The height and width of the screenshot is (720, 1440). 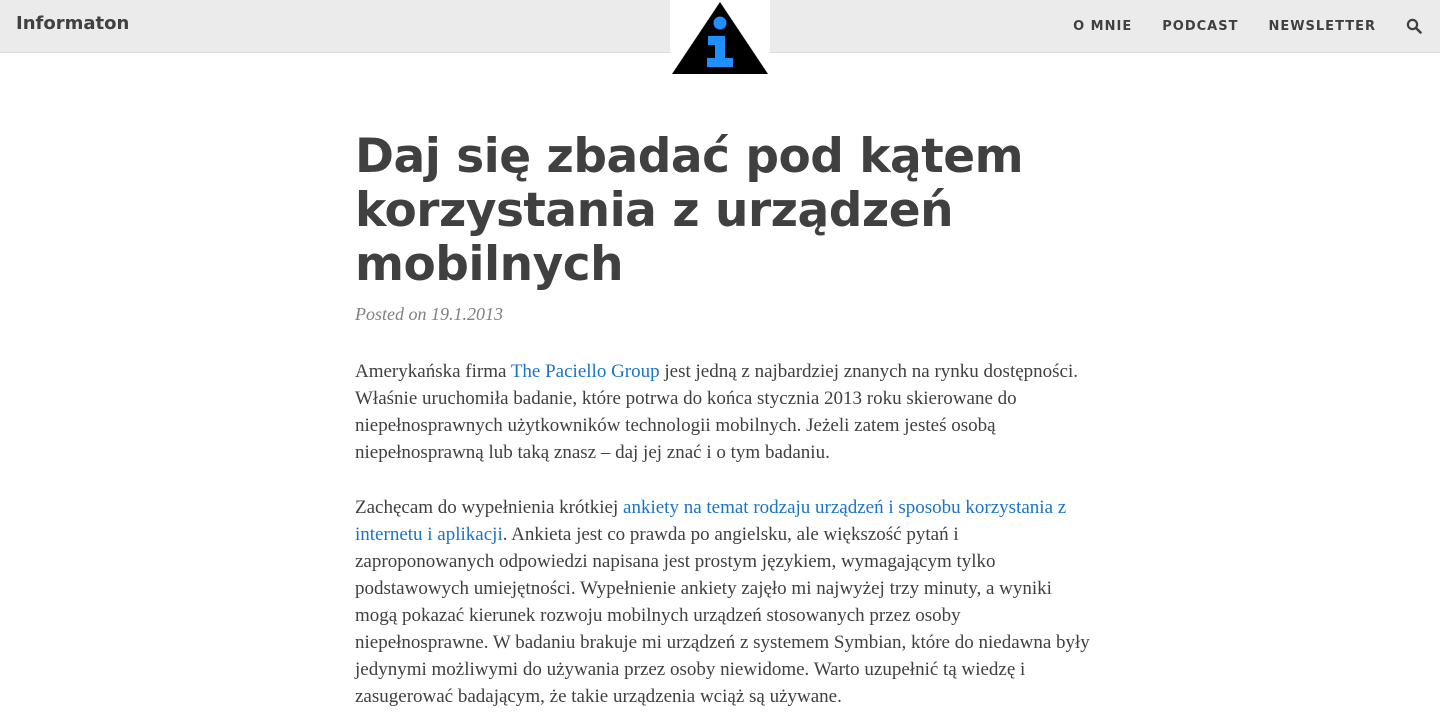 I want to click on post-date: 19.1.2013, so click(x=467, y=314).